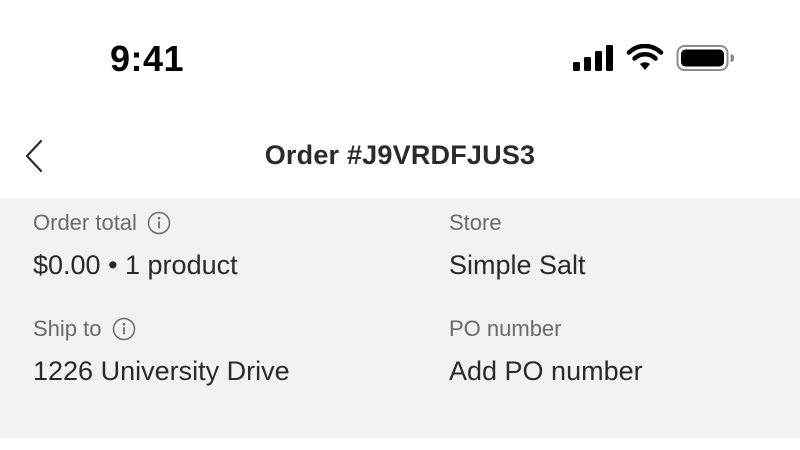  I want to click on add-po-number-button: Add PO number, so click(546, 371).